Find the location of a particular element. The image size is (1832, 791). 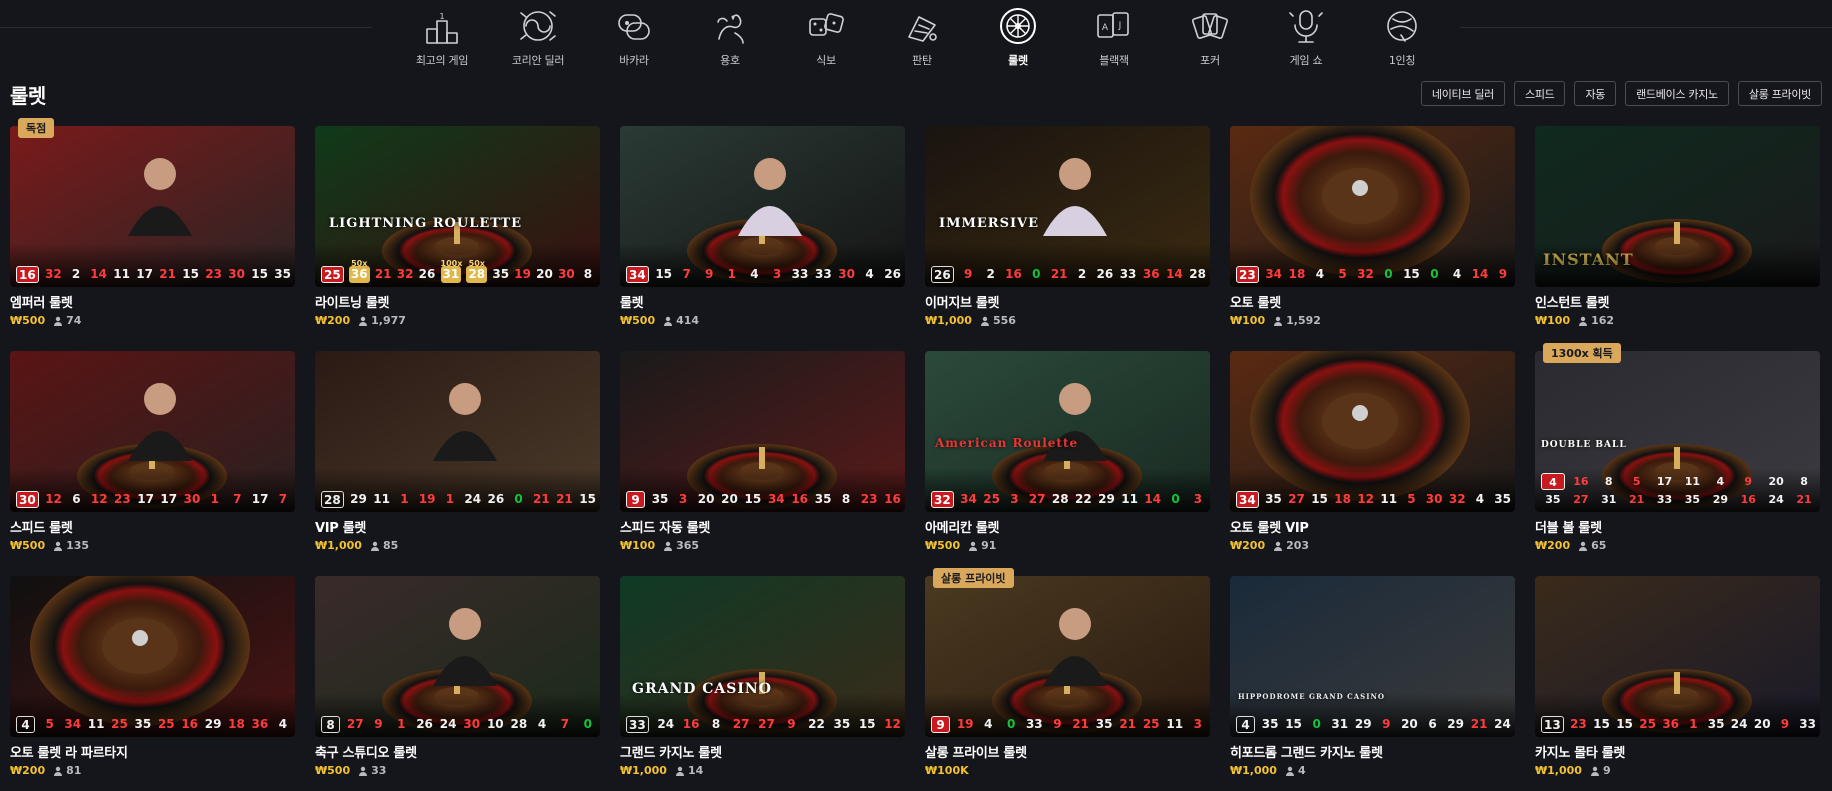

game-title: 오토 룰렛 라 파르타지 is located at coordinates (152, 751).